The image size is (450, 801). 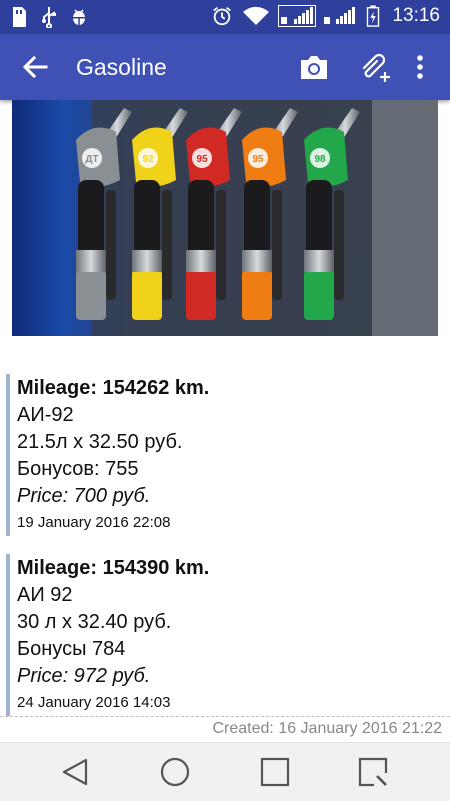 What do you see at coordinates (416, 15) in the screenshot?
I see `status-time: 13:16` at bounding box center [416, 15].